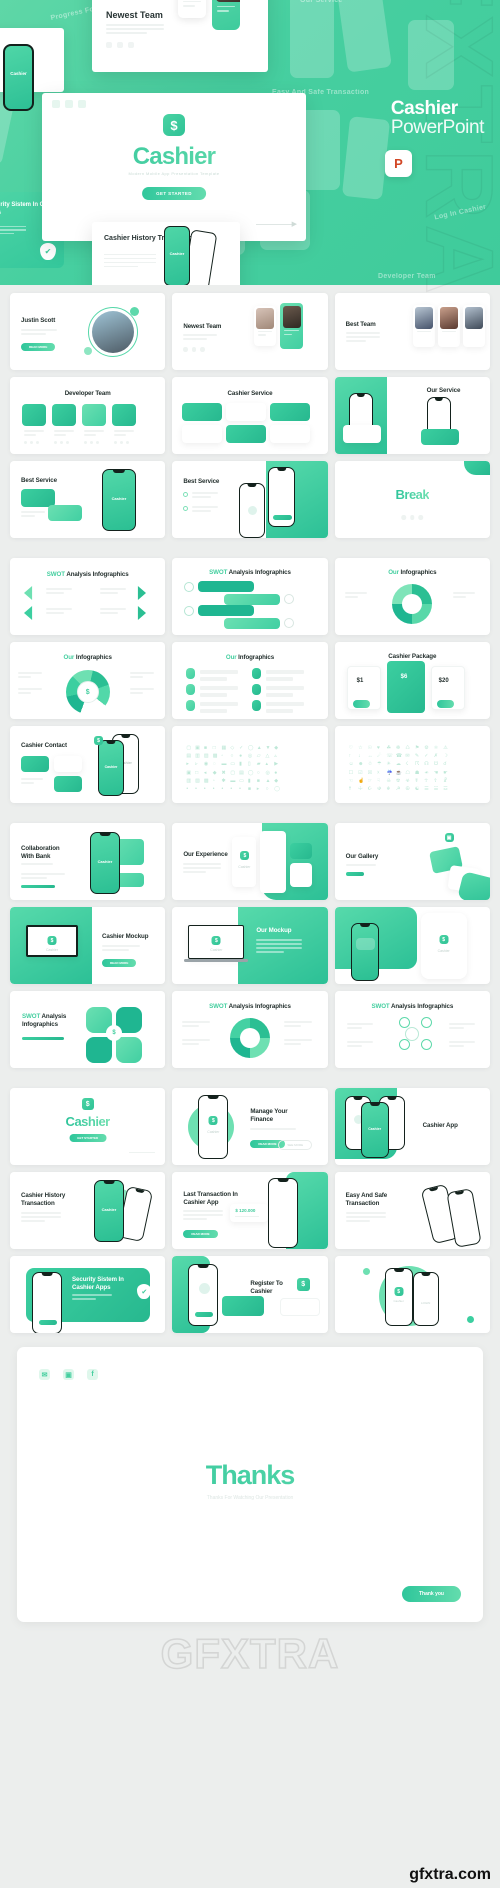  I want to click on slide-title-accent: SWOT, so click(380, 1006).